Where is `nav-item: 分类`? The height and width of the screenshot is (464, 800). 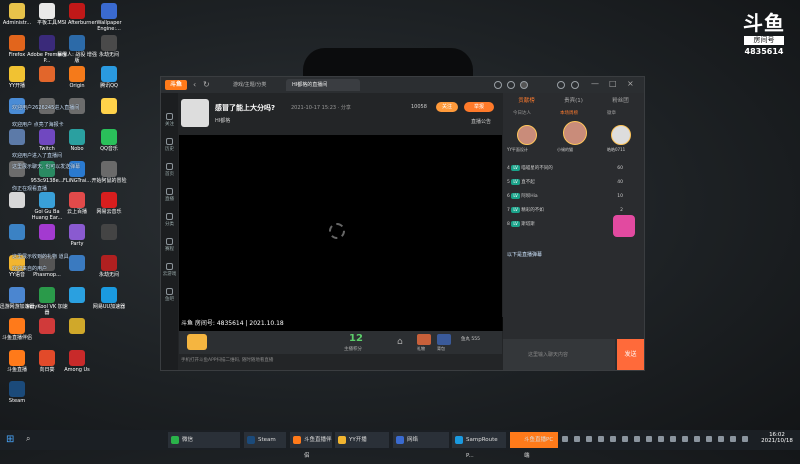 nav-item: 分类 is located at coordinates (169, 220).